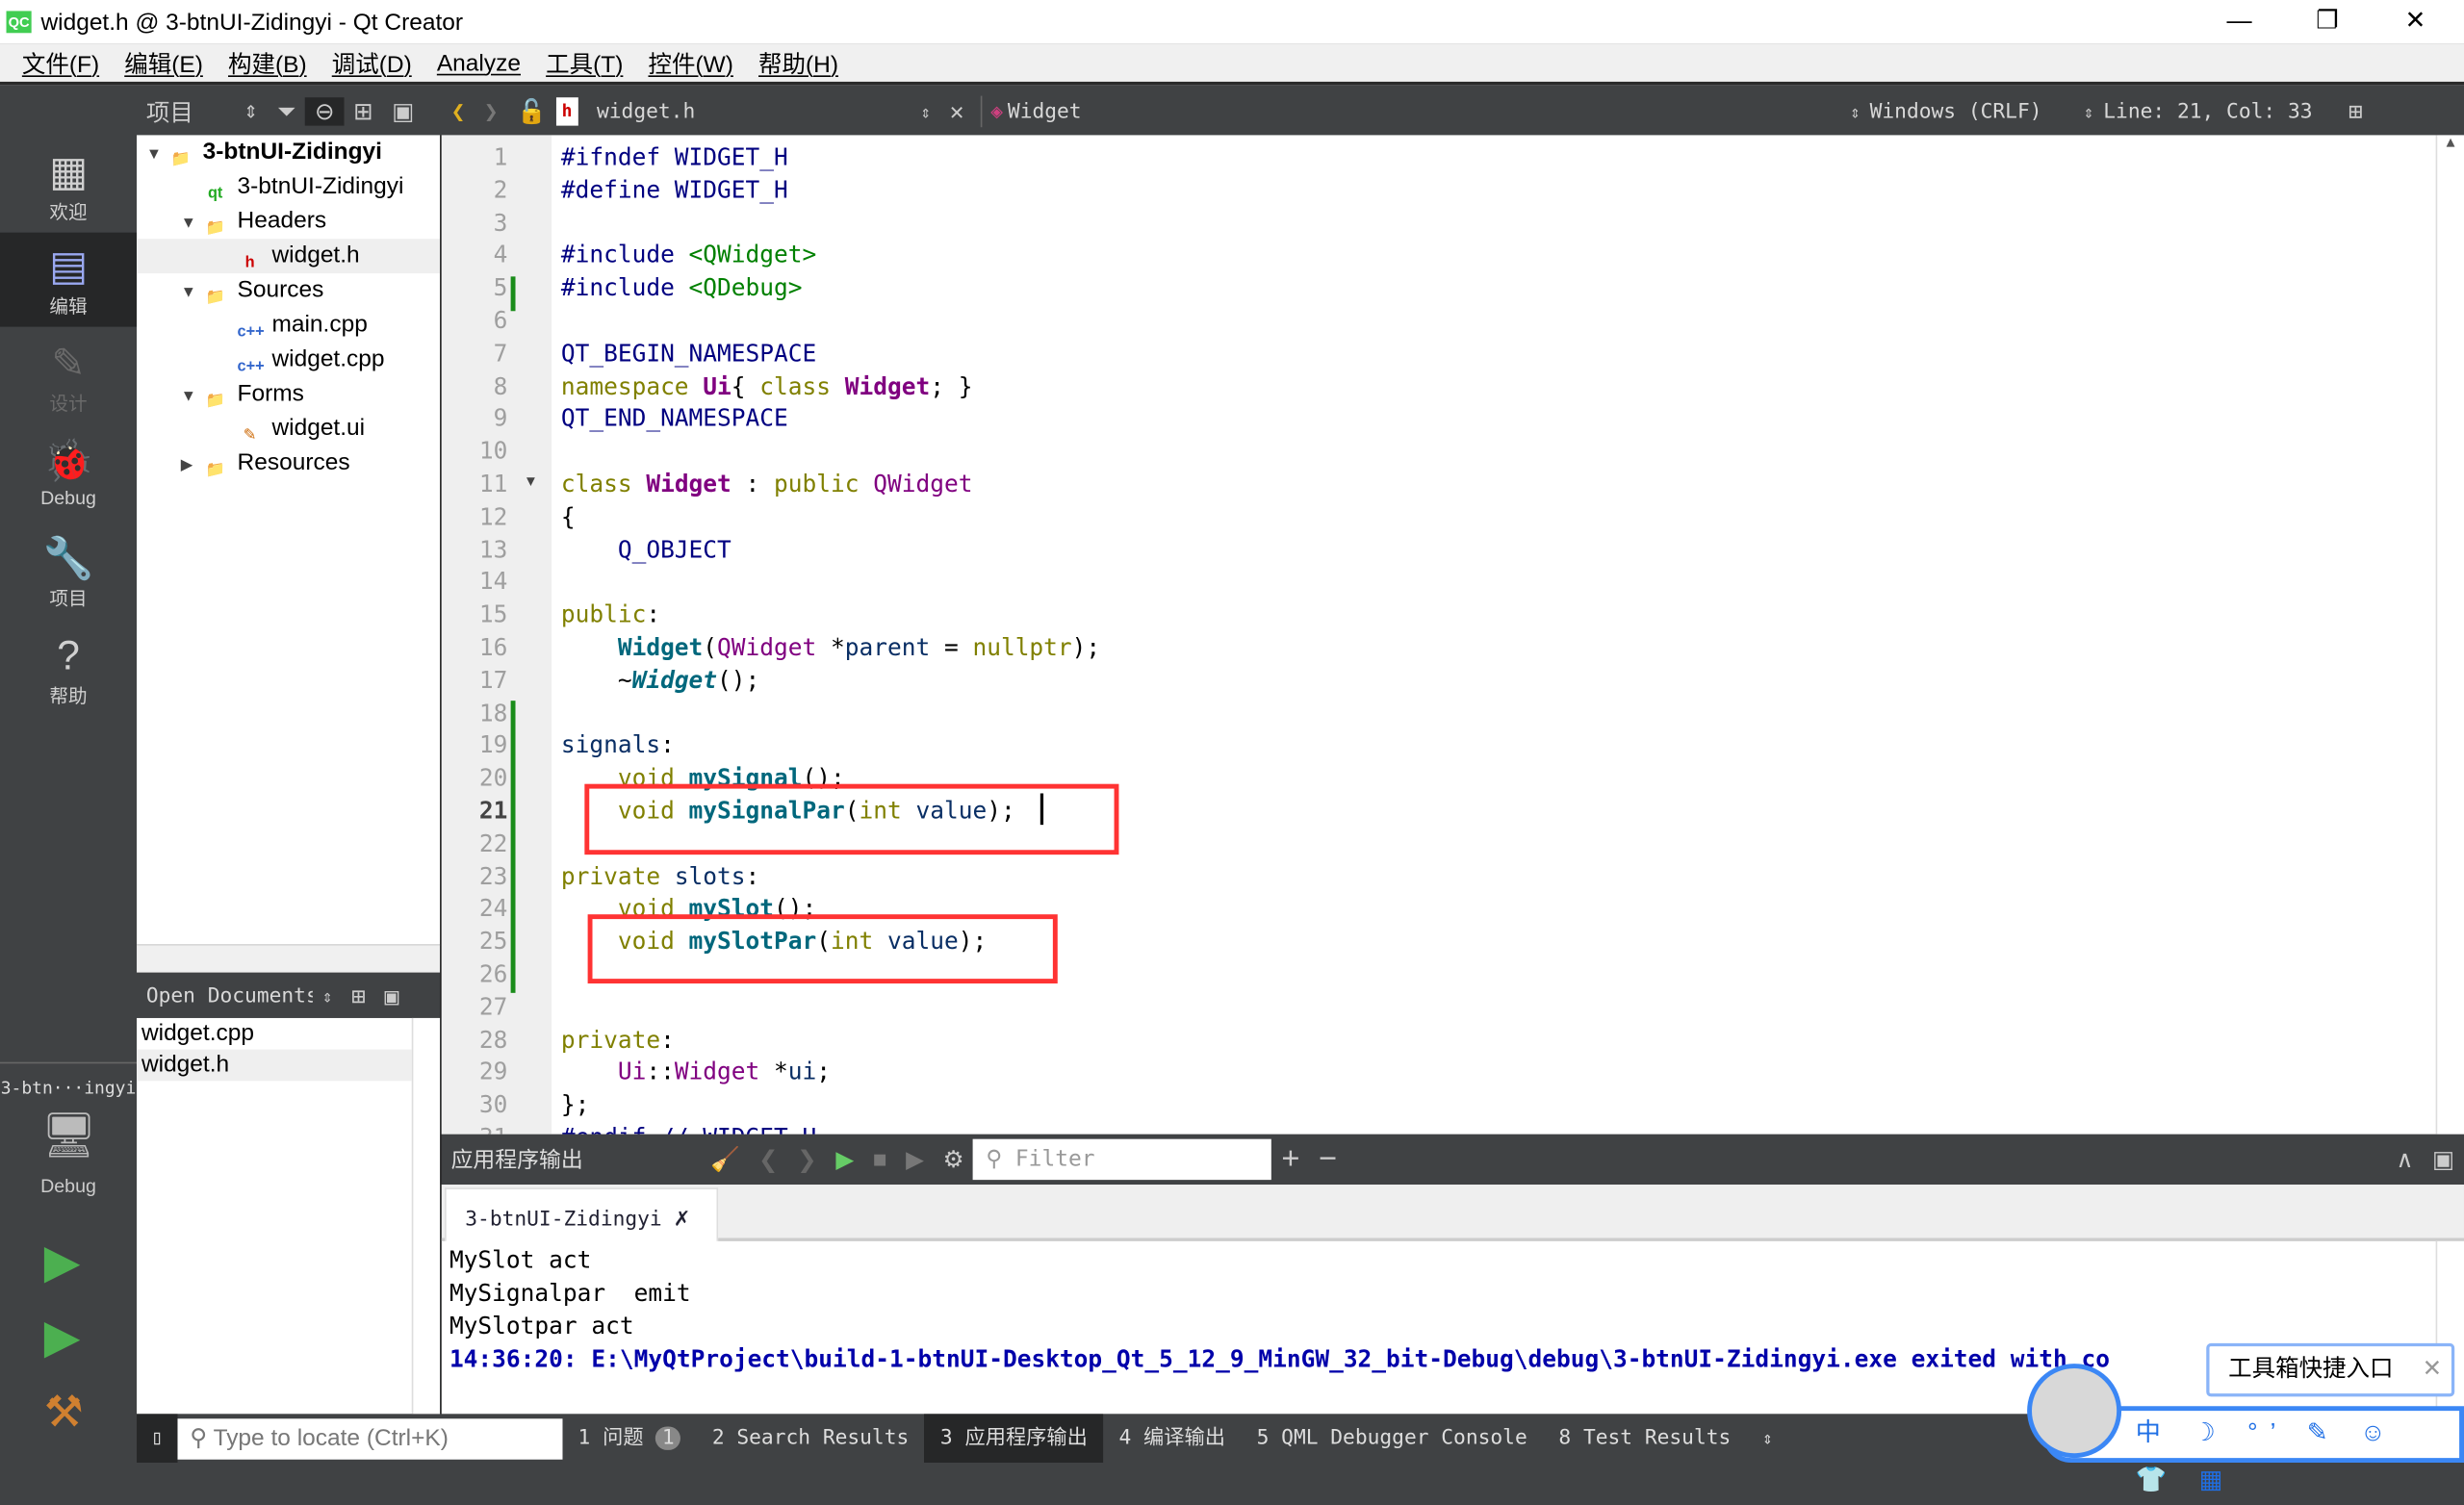 The width and height of the screenshot is (2464, 1505). What do you see at coordinates (2327, 22) in the screenshot?
I see `restore-button: ❐` at bounding box center [2327, 22].